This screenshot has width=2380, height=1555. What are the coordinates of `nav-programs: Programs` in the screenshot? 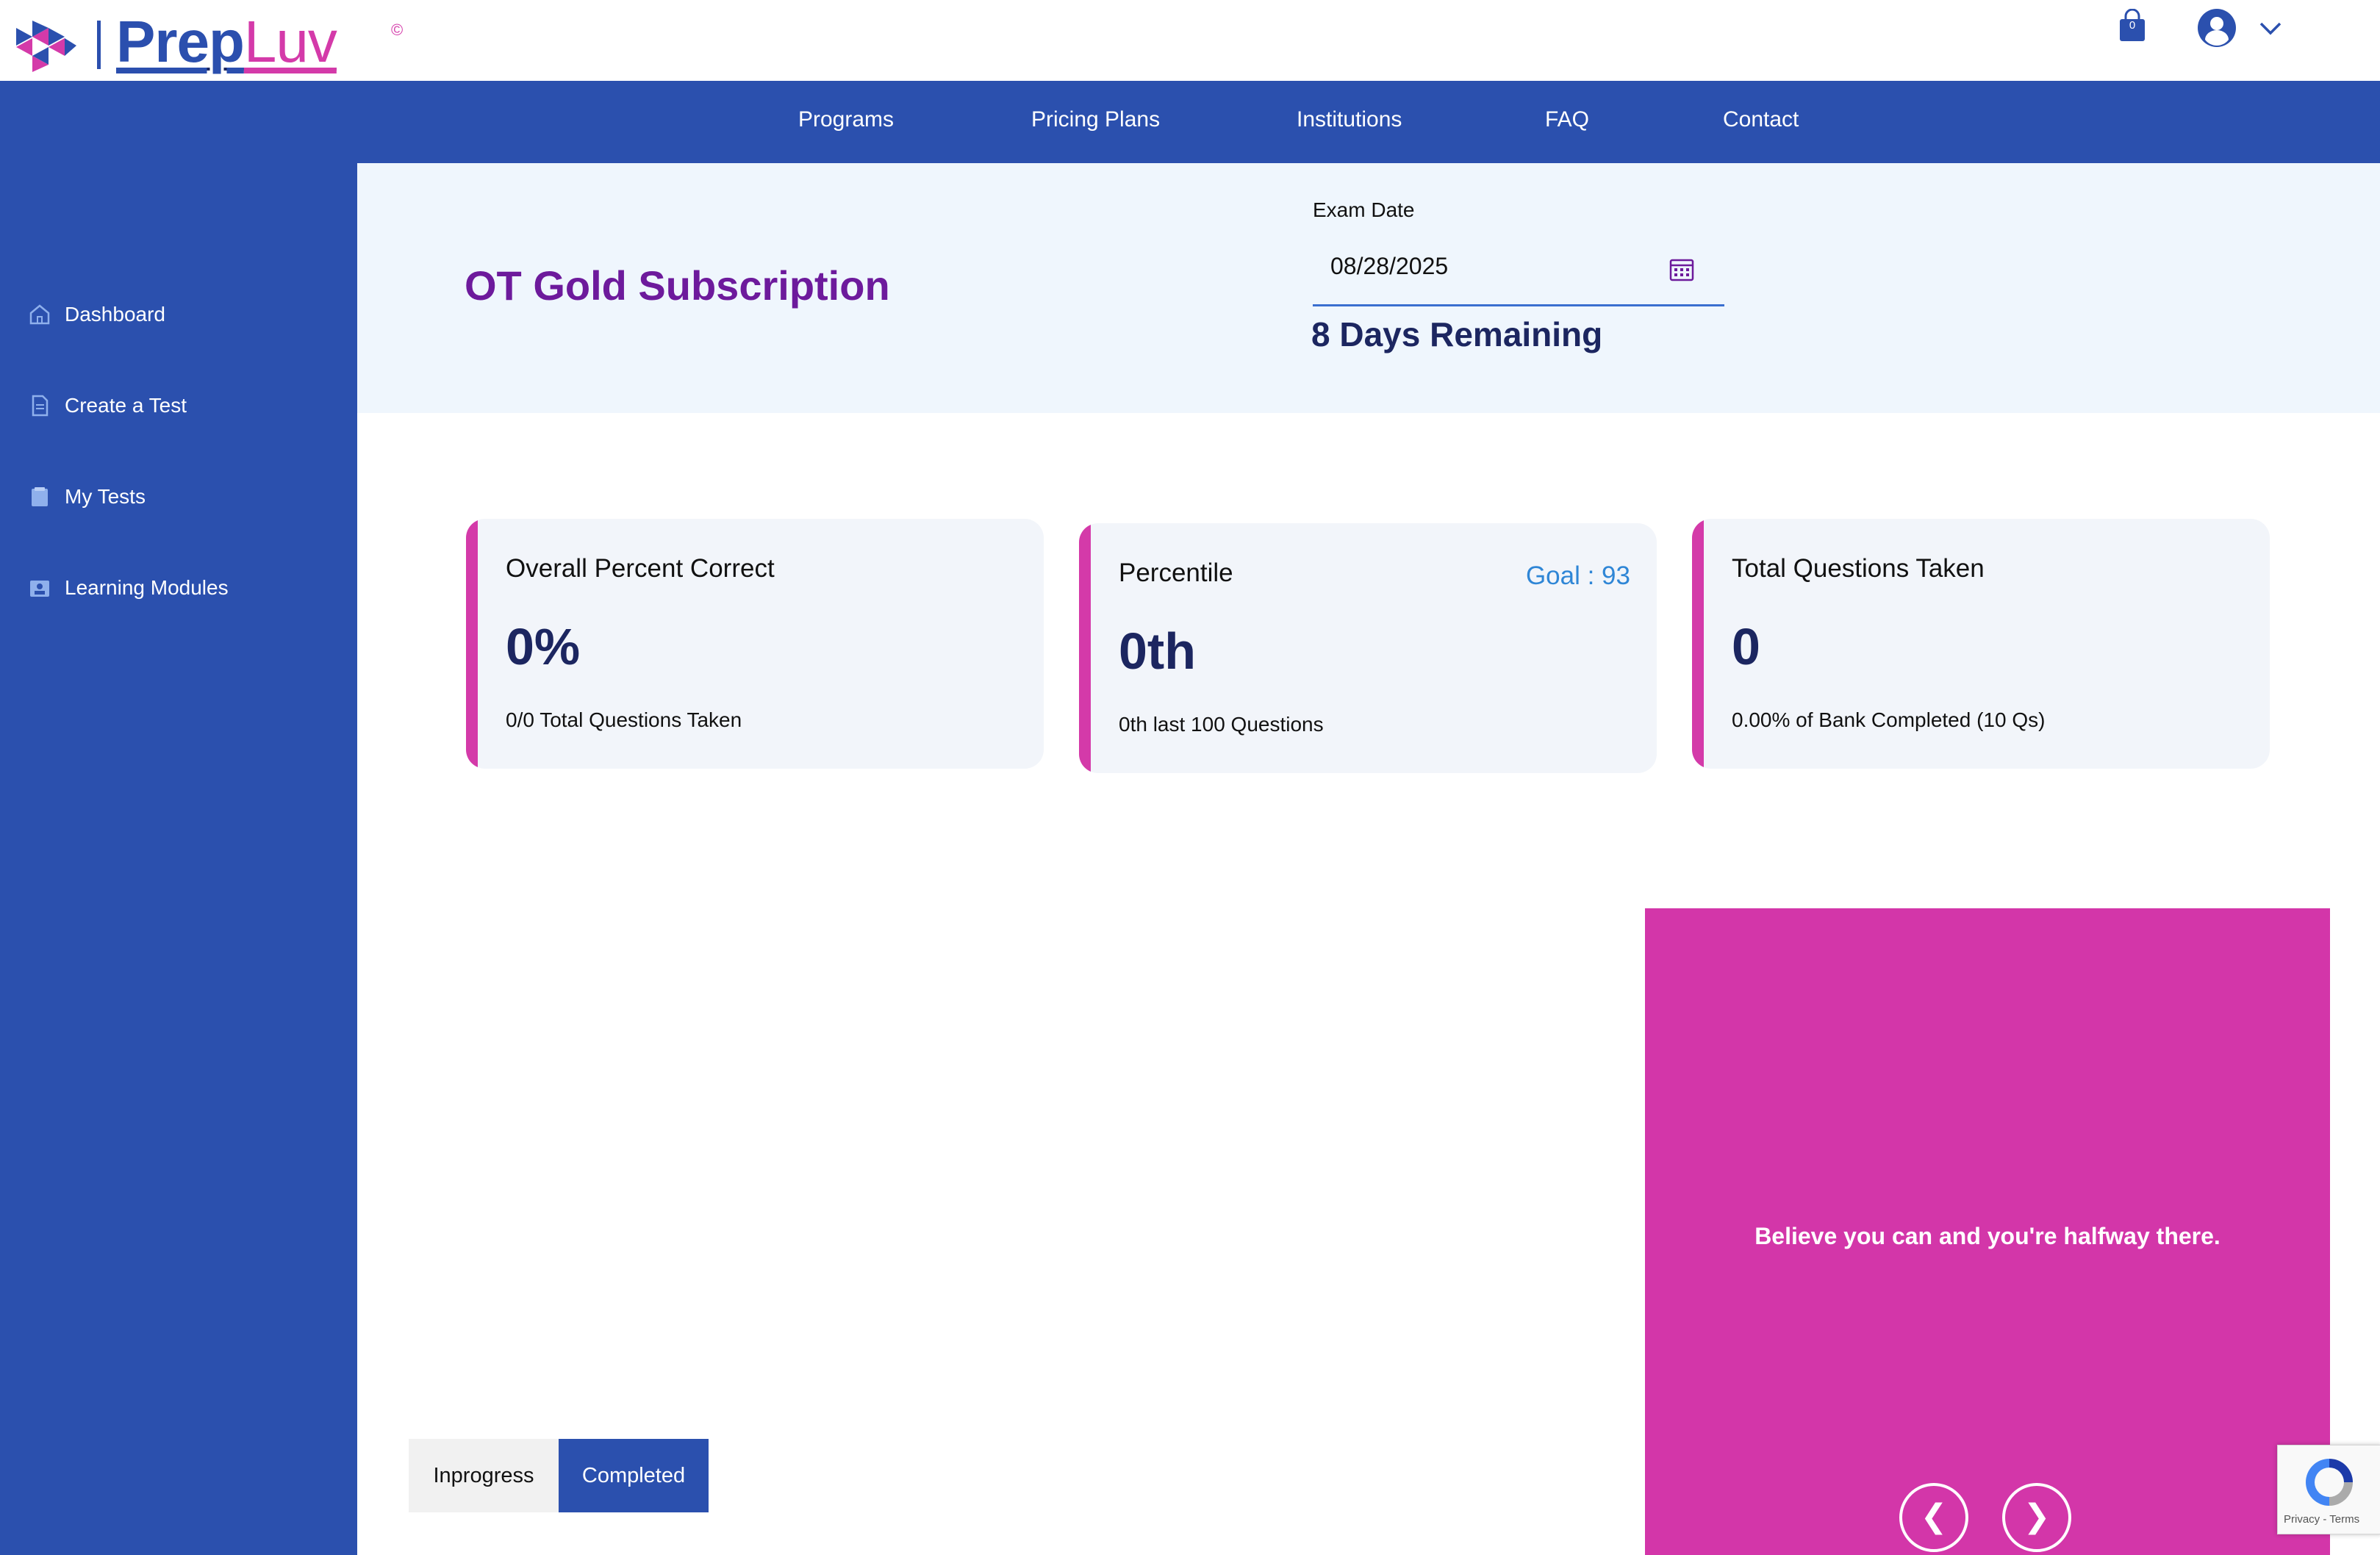 It's located at (846, 119).